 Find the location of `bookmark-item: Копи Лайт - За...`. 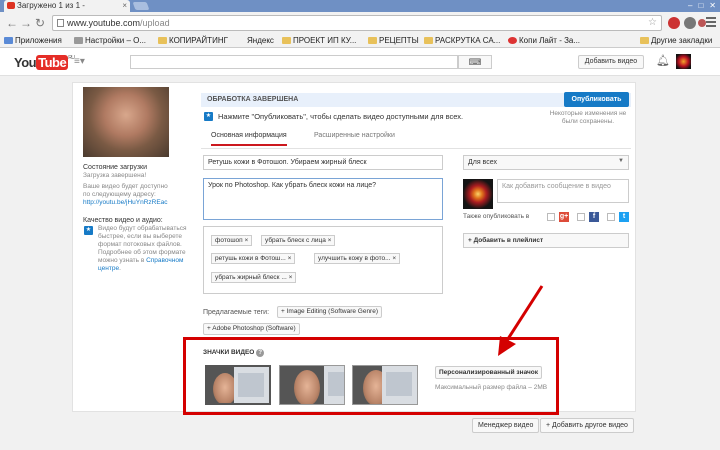

bookmark-item: Копи Лайт - За... is located at coordinates (544, 41).